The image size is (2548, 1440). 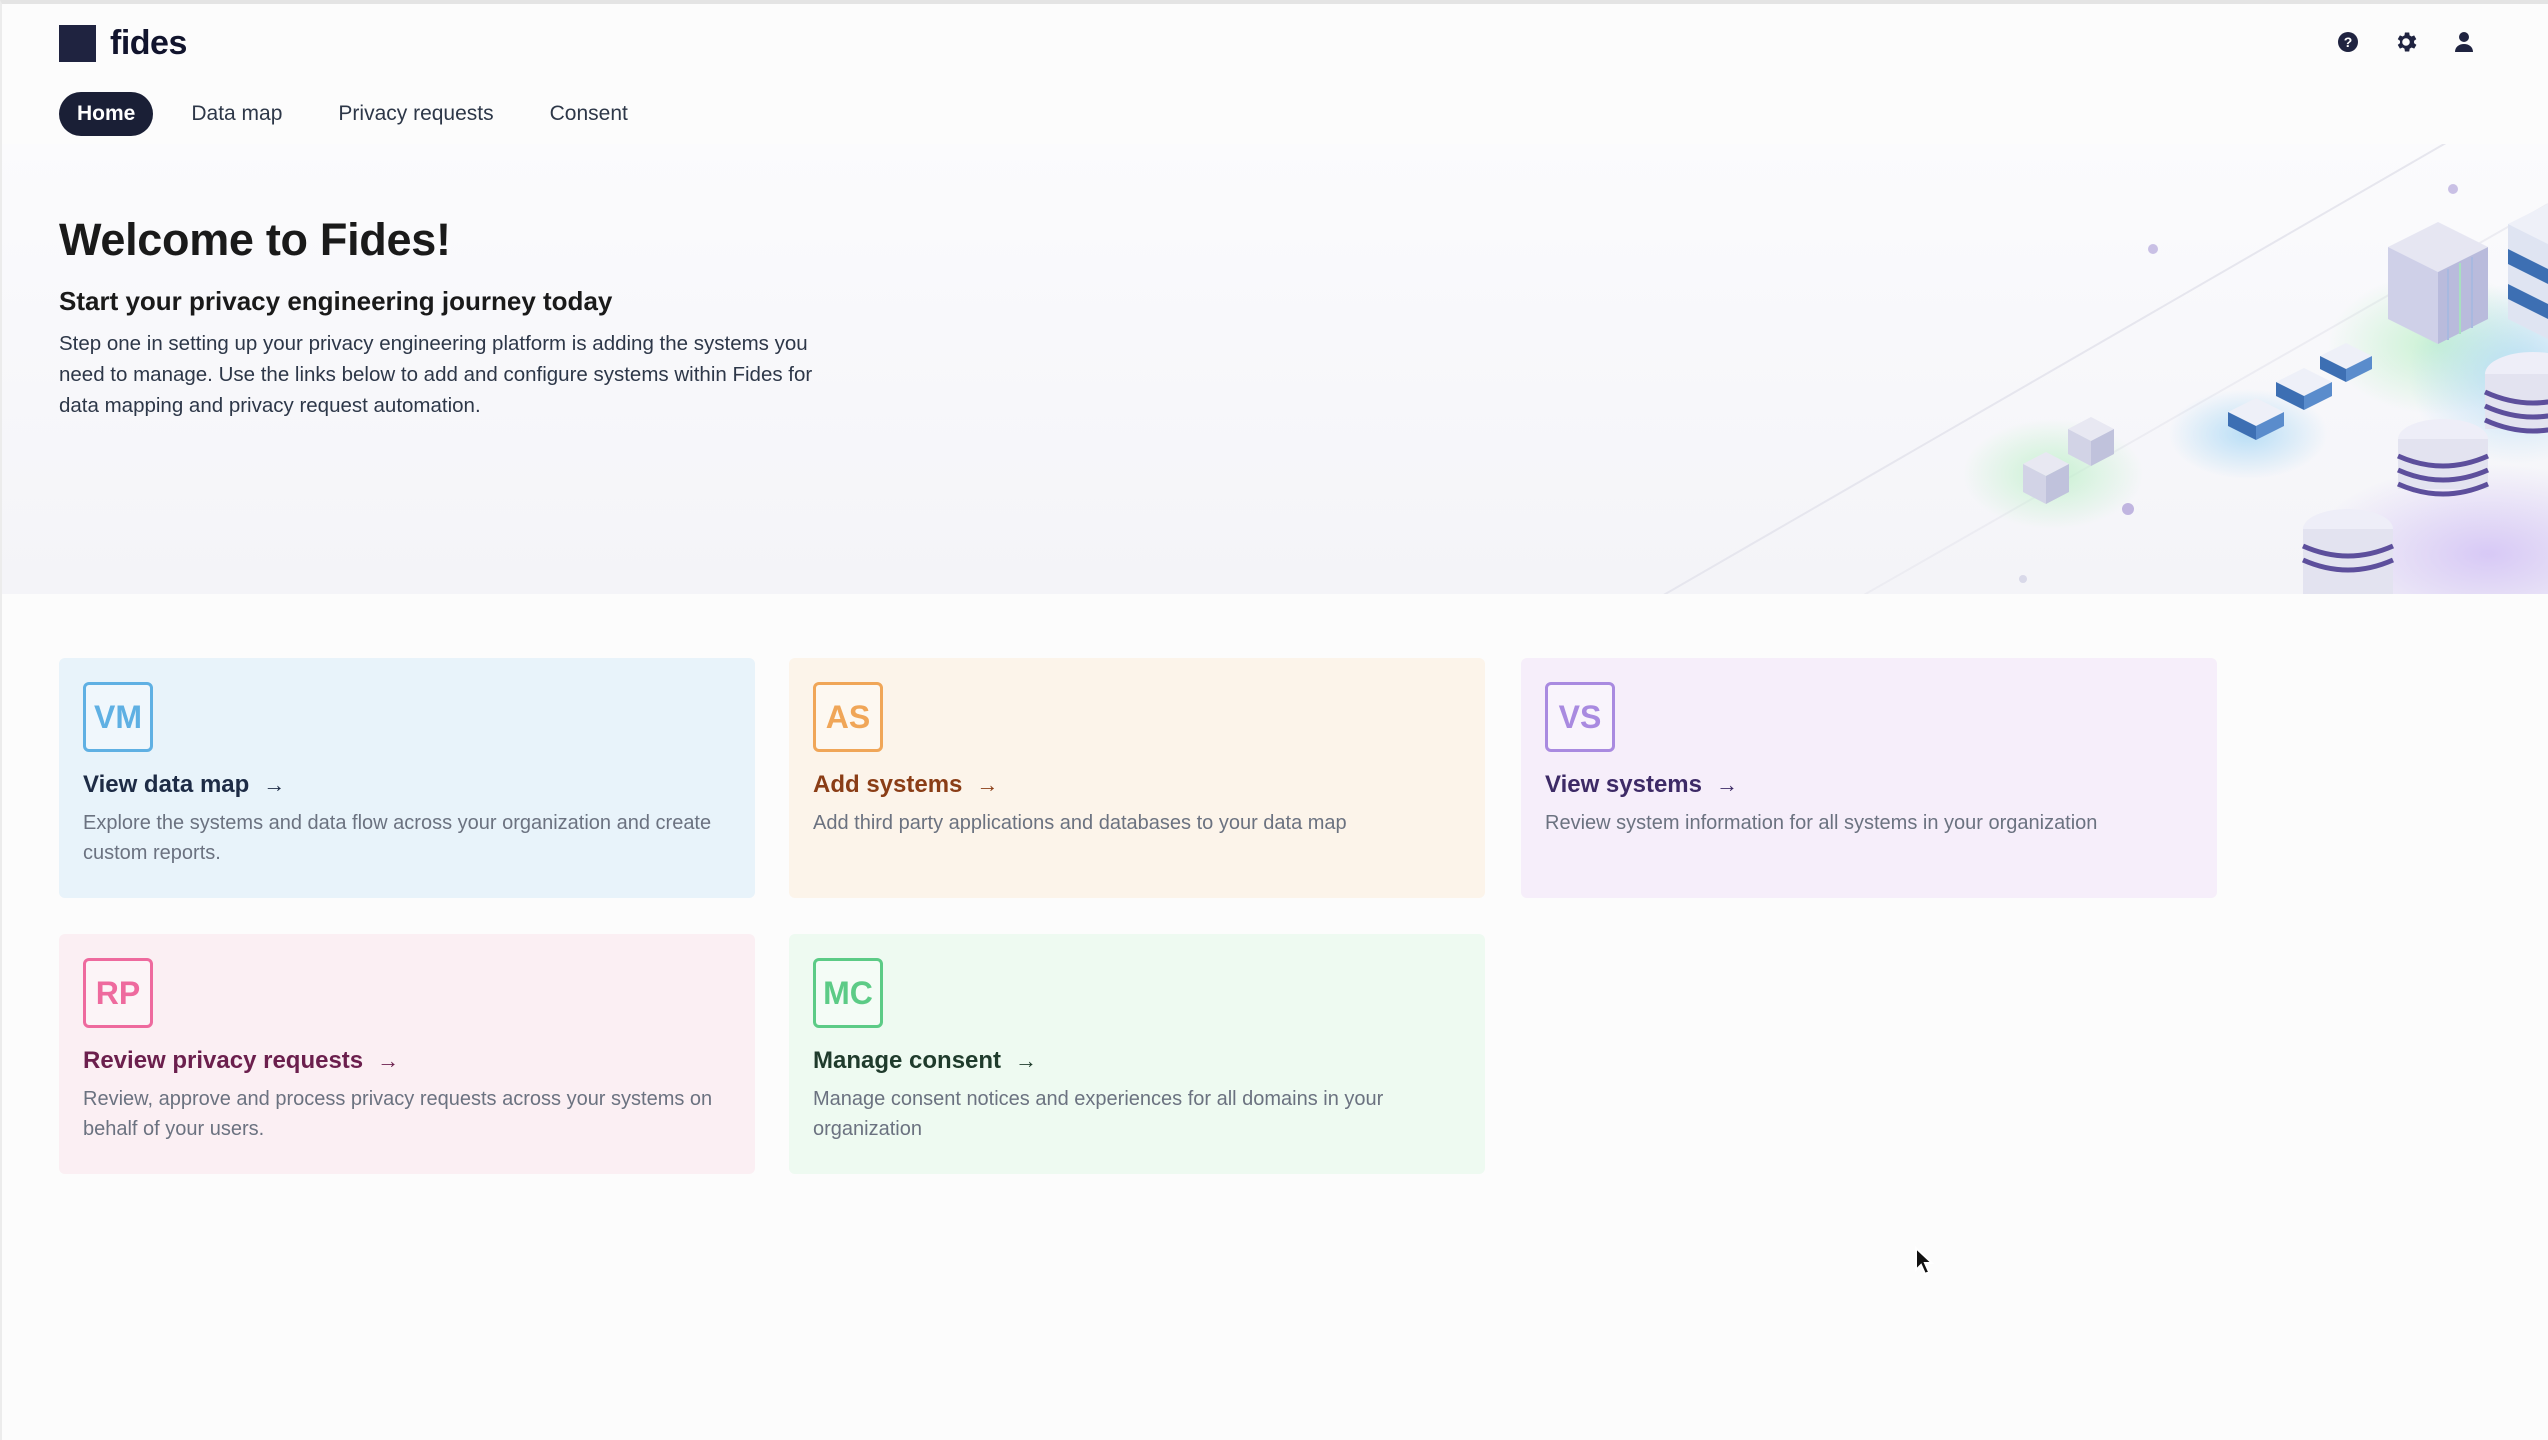 I want to click on top-header: fides ?, so click(x=1275, y=44).